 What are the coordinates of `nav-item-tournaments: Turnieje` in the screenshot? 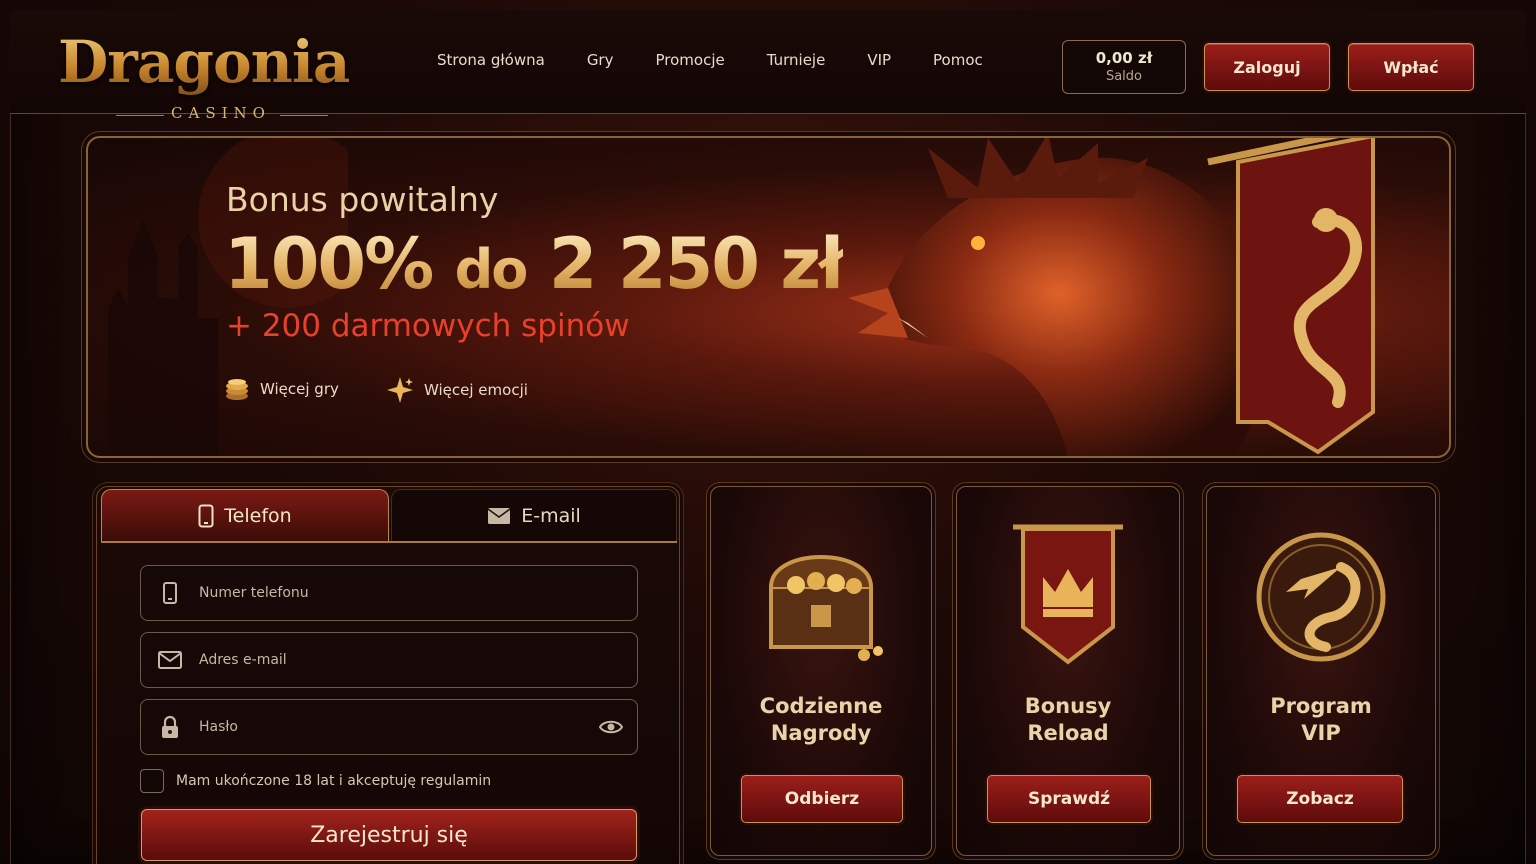 It's located at (796, 60).